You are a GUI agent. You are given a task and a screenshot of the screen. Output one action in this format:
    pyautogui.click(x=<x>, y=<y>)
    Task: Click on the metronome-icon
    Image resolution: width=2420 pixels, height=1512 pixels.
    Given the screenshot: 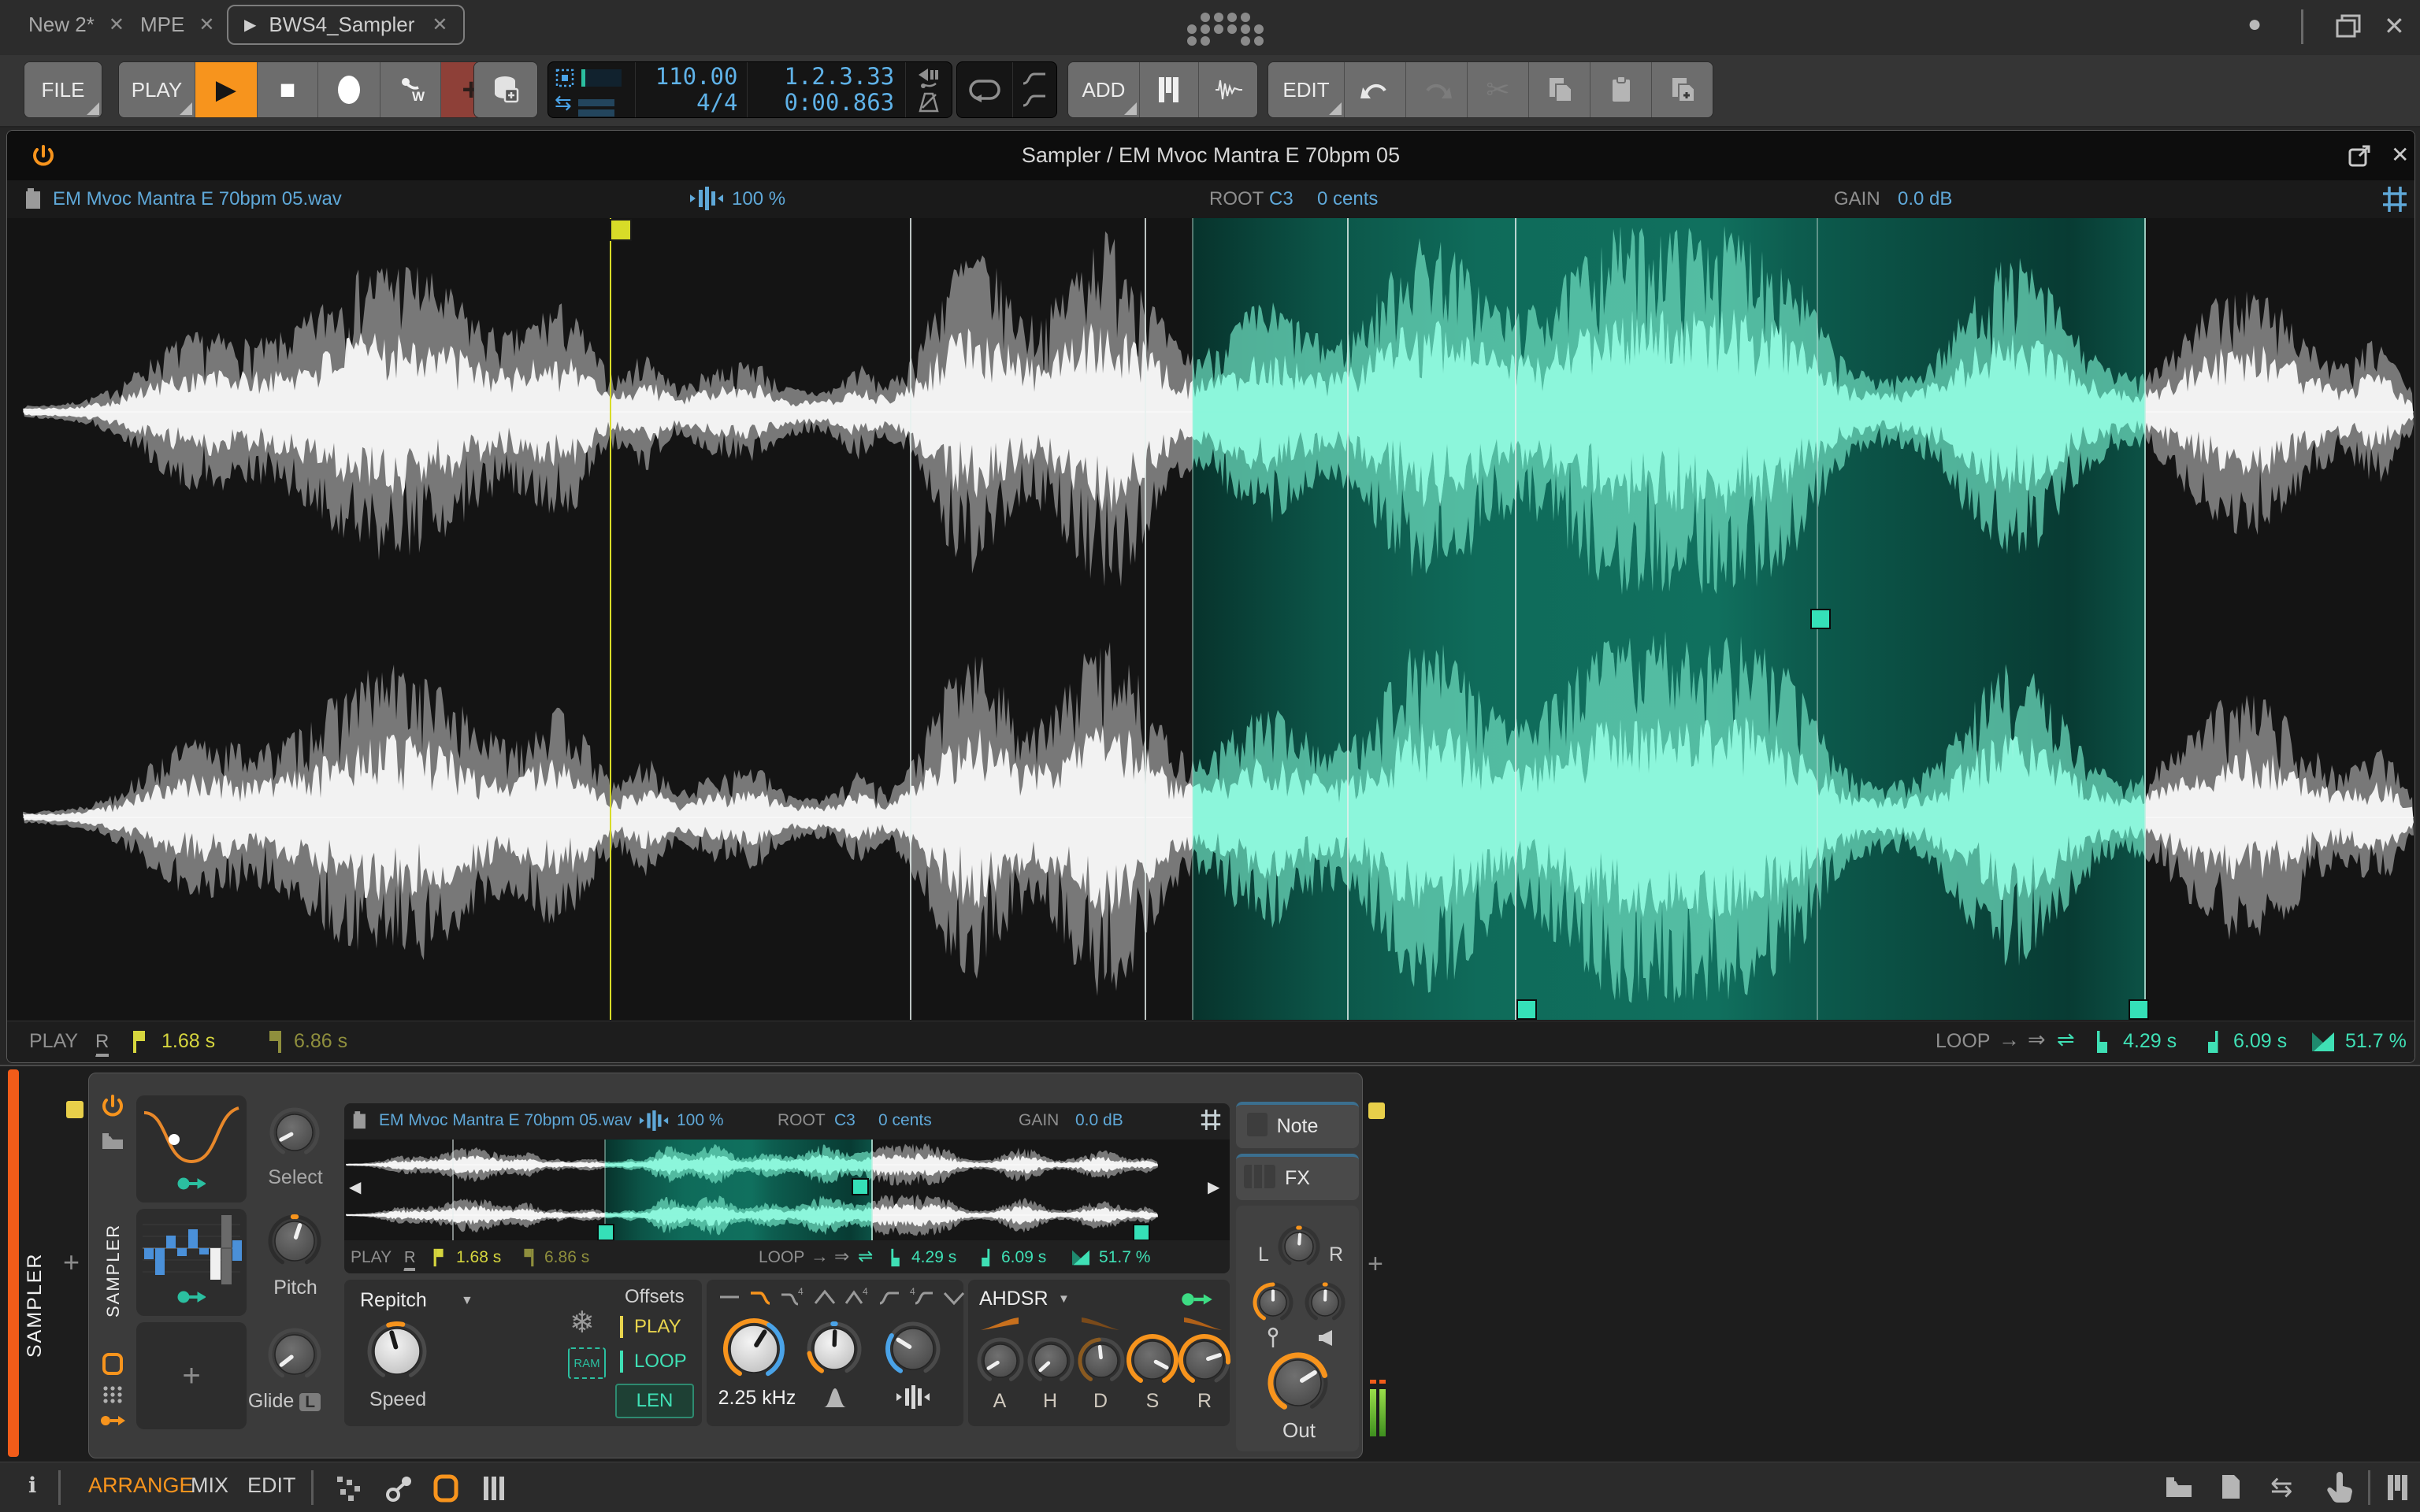 What is the action you would take?
    pyautogui.click(x=929, y=102)
    